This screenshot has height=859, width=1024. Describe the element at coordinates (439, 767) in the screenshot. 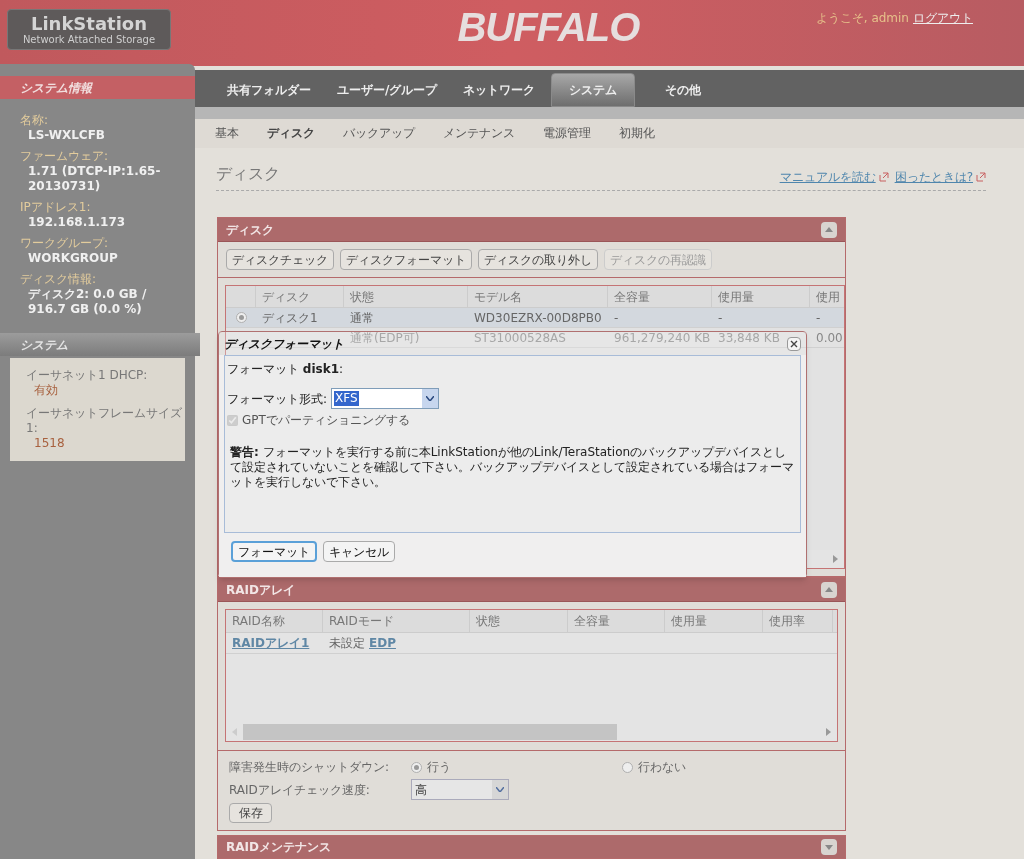

I see `radio-label: 行う` at that location.